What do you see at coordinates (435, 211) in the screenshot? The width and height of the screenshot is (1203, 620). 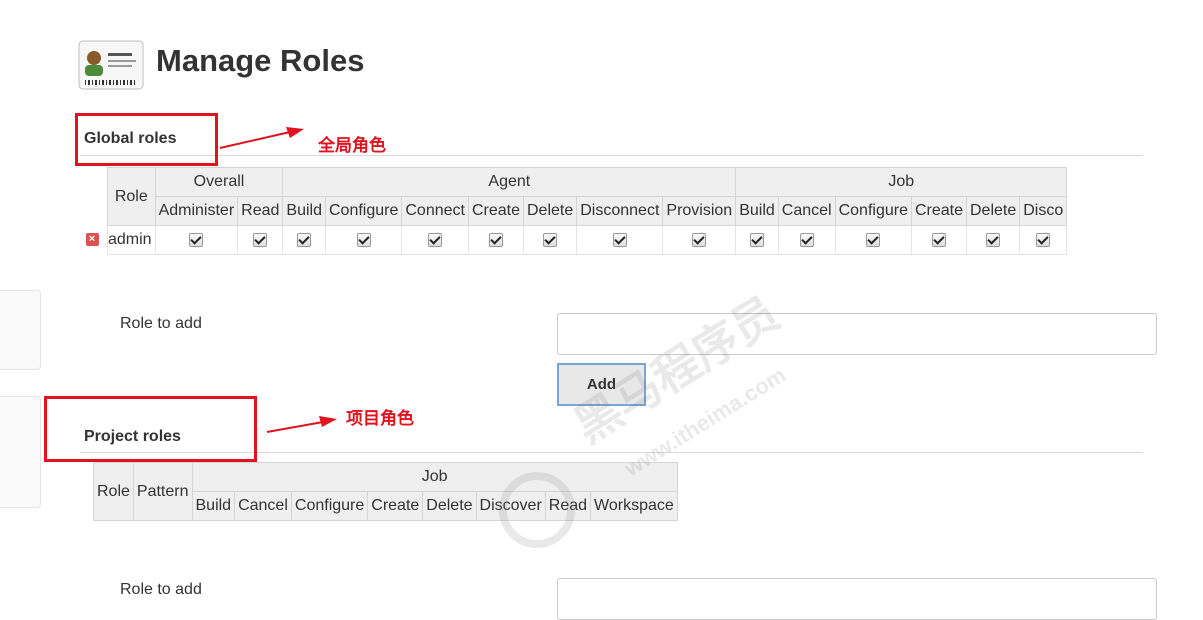 I see `permission-column-header: Connect` at bounding box center [435, 211].